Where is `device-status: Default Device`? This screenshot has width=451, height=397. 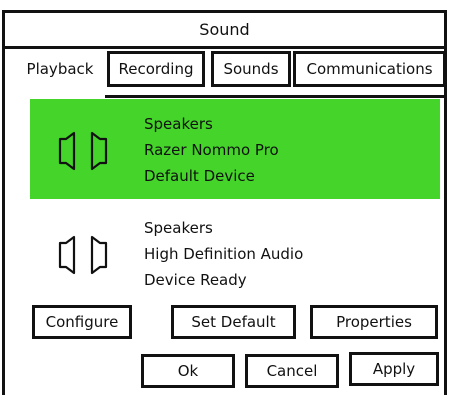 device-status: Default Device is located at coordinates (199, 176).